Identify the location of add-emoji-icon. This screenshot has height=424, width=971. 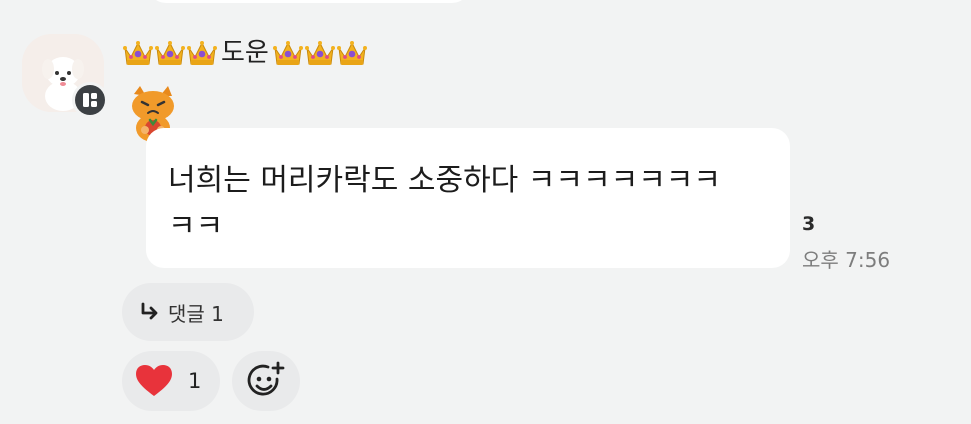
(266, 378).